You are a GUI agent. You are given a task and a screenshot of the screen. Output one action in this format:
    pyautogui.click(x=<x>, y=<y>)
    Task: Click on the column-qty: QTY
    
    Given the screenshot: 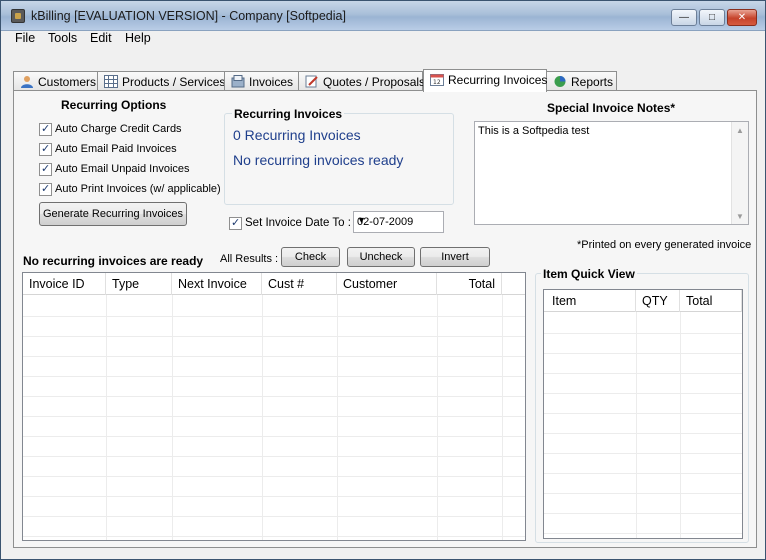 What is the action you would take?
    pyautogui.click(x=658, y=301)
    